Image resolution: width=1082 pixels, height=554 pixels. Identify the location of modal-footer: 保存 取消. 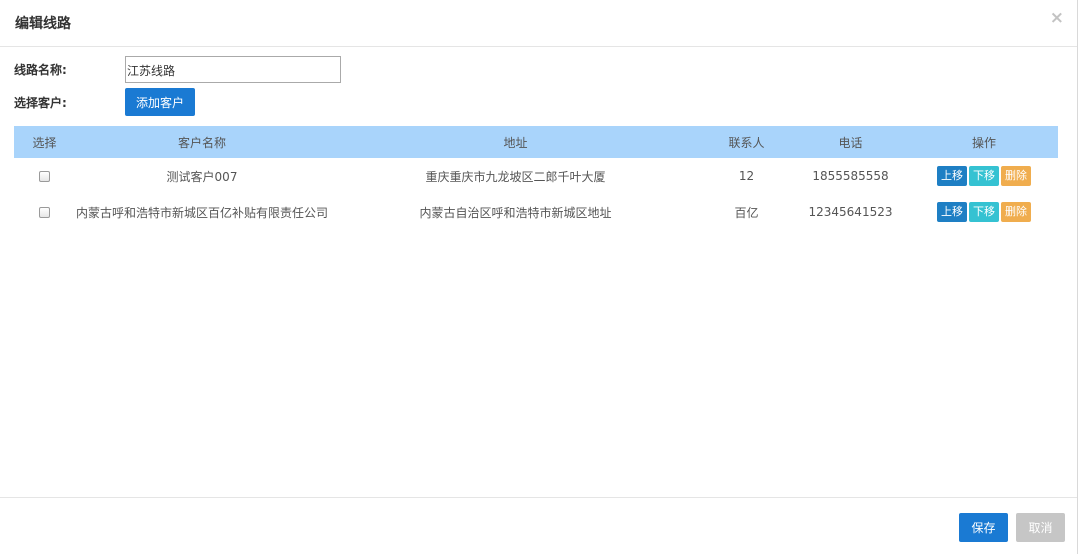
(538, 525).